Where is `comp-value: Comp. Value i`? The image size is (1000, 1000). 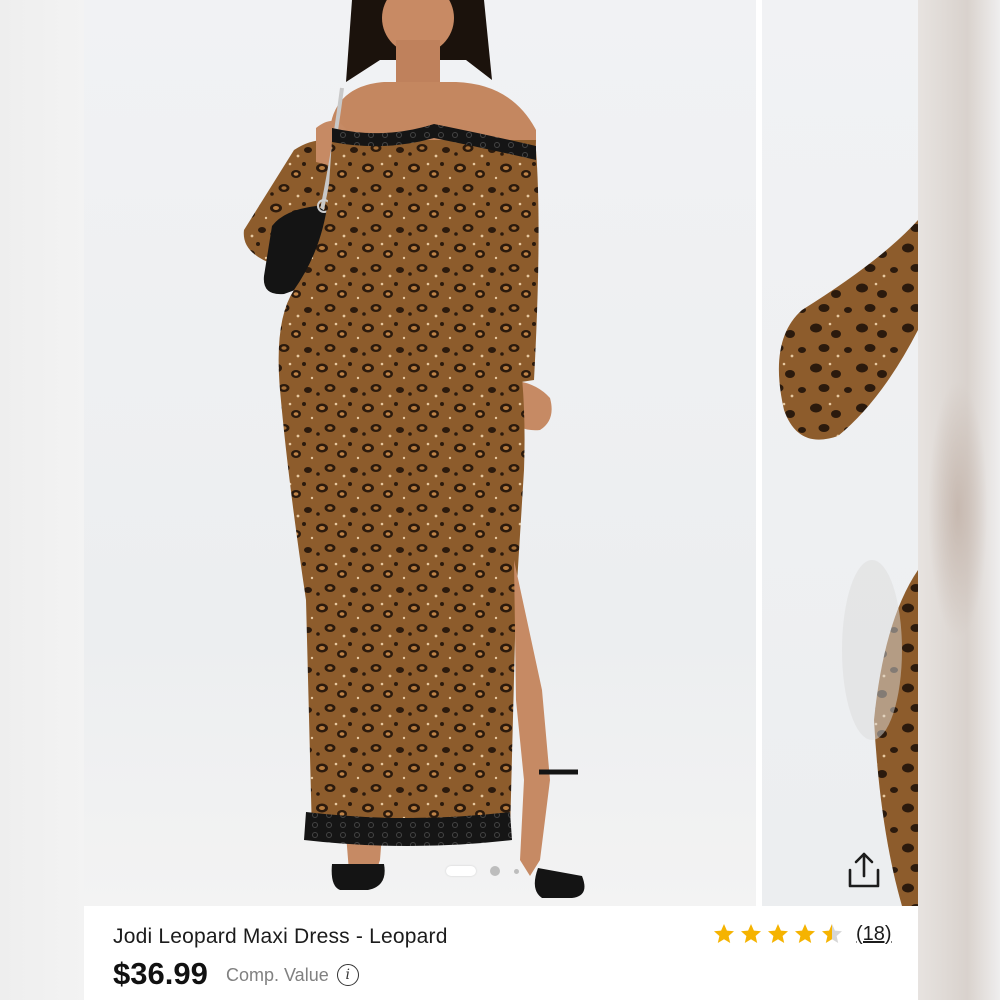
comp-value: Comp. Value i is located at coordinates (292, 975).